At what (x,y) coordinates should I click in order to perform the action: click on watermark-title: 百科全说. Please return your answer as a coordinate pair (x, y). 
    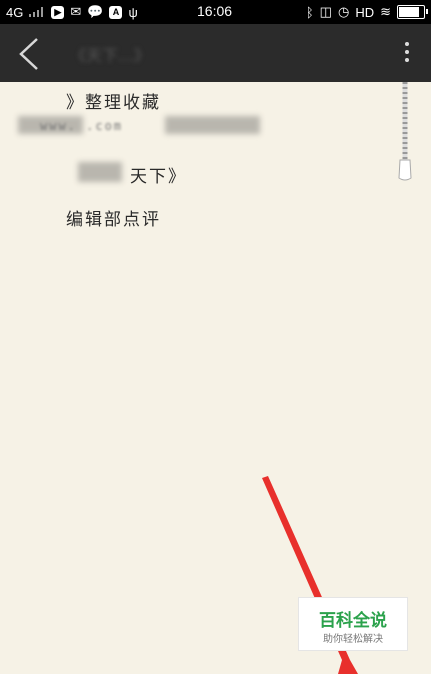
    Looking at the image, I should click on (353, 621).